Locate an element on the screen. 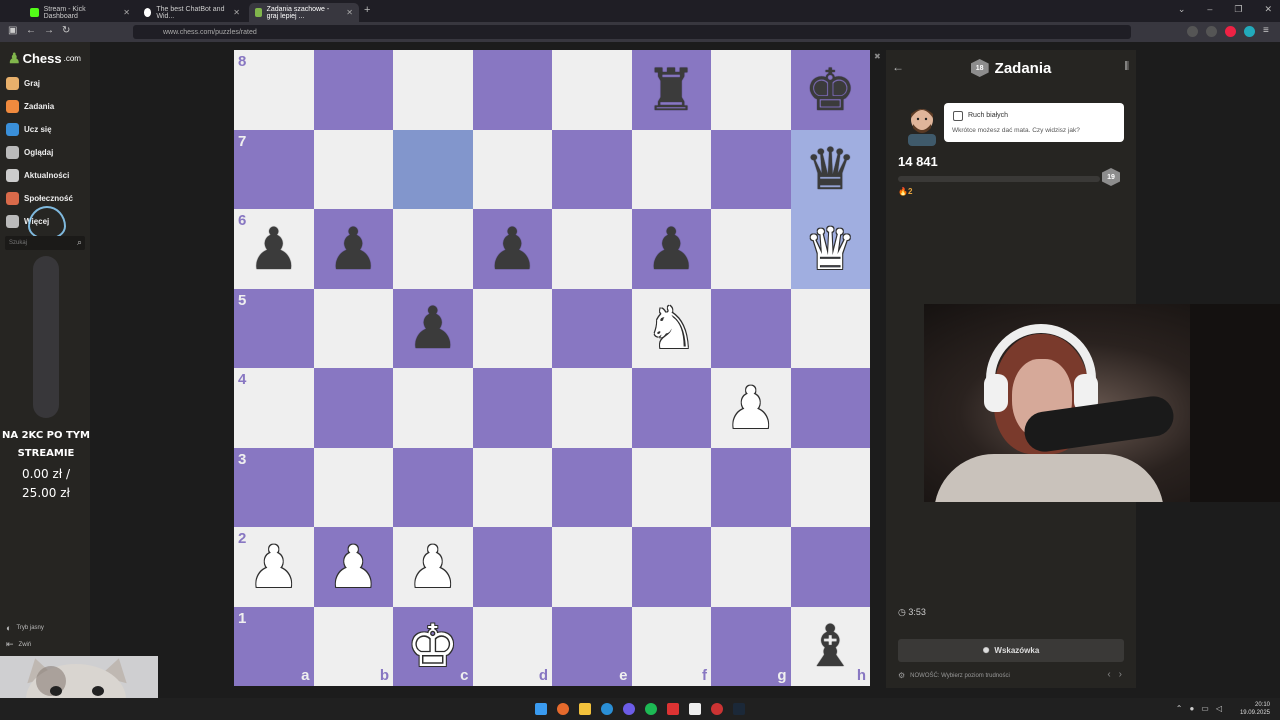  square-c7 is located at coordinates (433, 169).